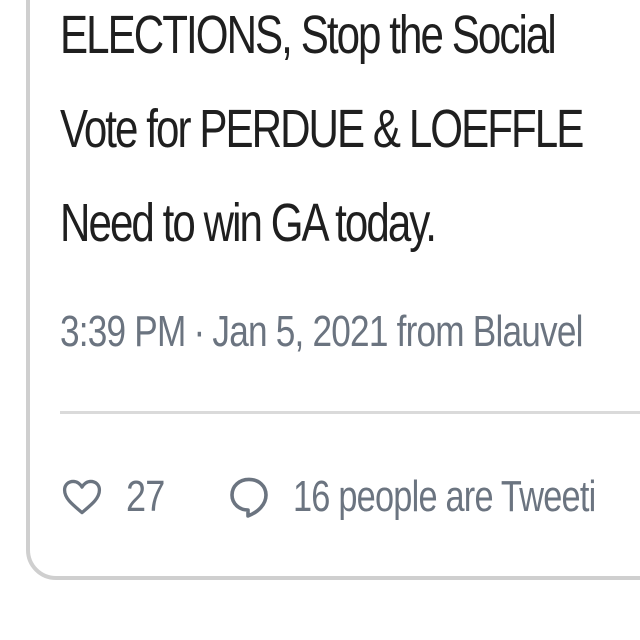  Describe the element at coordinates (123, 331) in the screenshot. I see `tweet-time: 3:39 PM` at that location.